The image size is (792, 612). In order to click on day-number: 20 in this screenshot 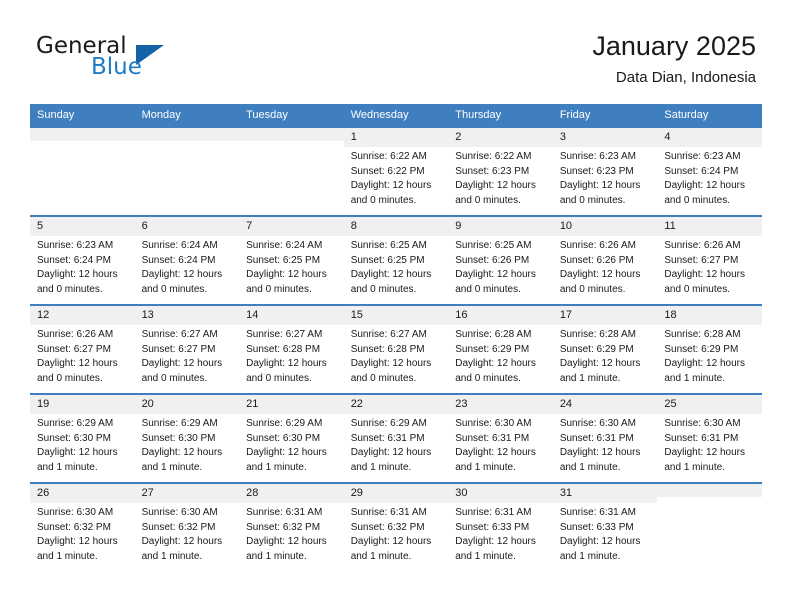, I will do `click(187, 404)`.